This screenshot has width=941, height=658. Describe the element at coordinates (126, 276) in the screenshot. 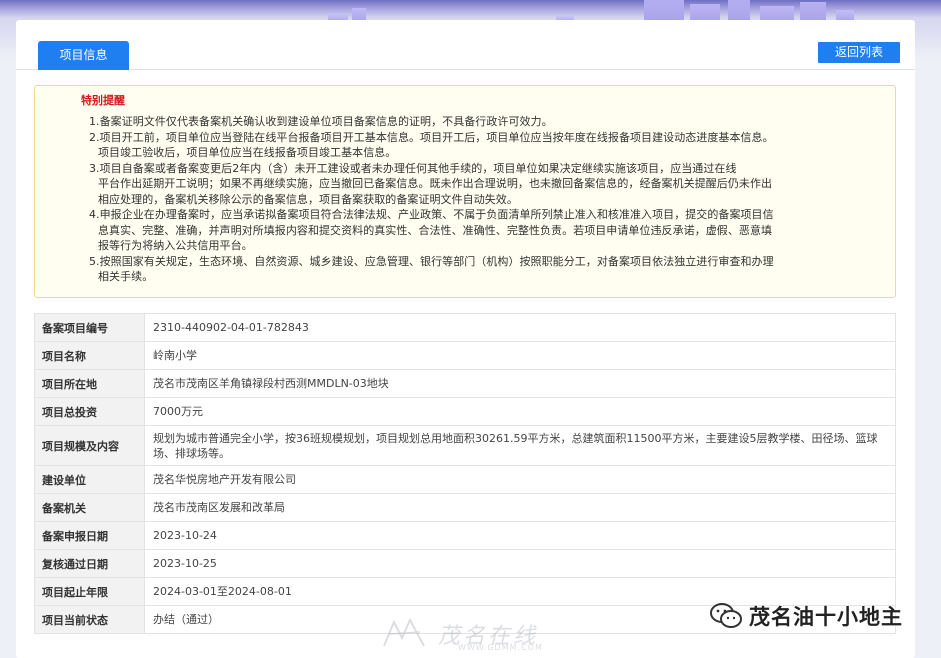

I see `notice-line: 相关手续。` at that location.